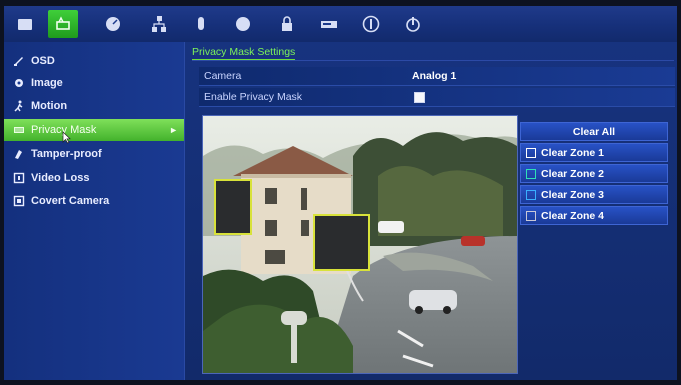 Image resolution: width=681 pixels, height=385 pixels. Describe the element at coordinates (19, 178) in the screenshot. I see `video-loss-icon` at that location.